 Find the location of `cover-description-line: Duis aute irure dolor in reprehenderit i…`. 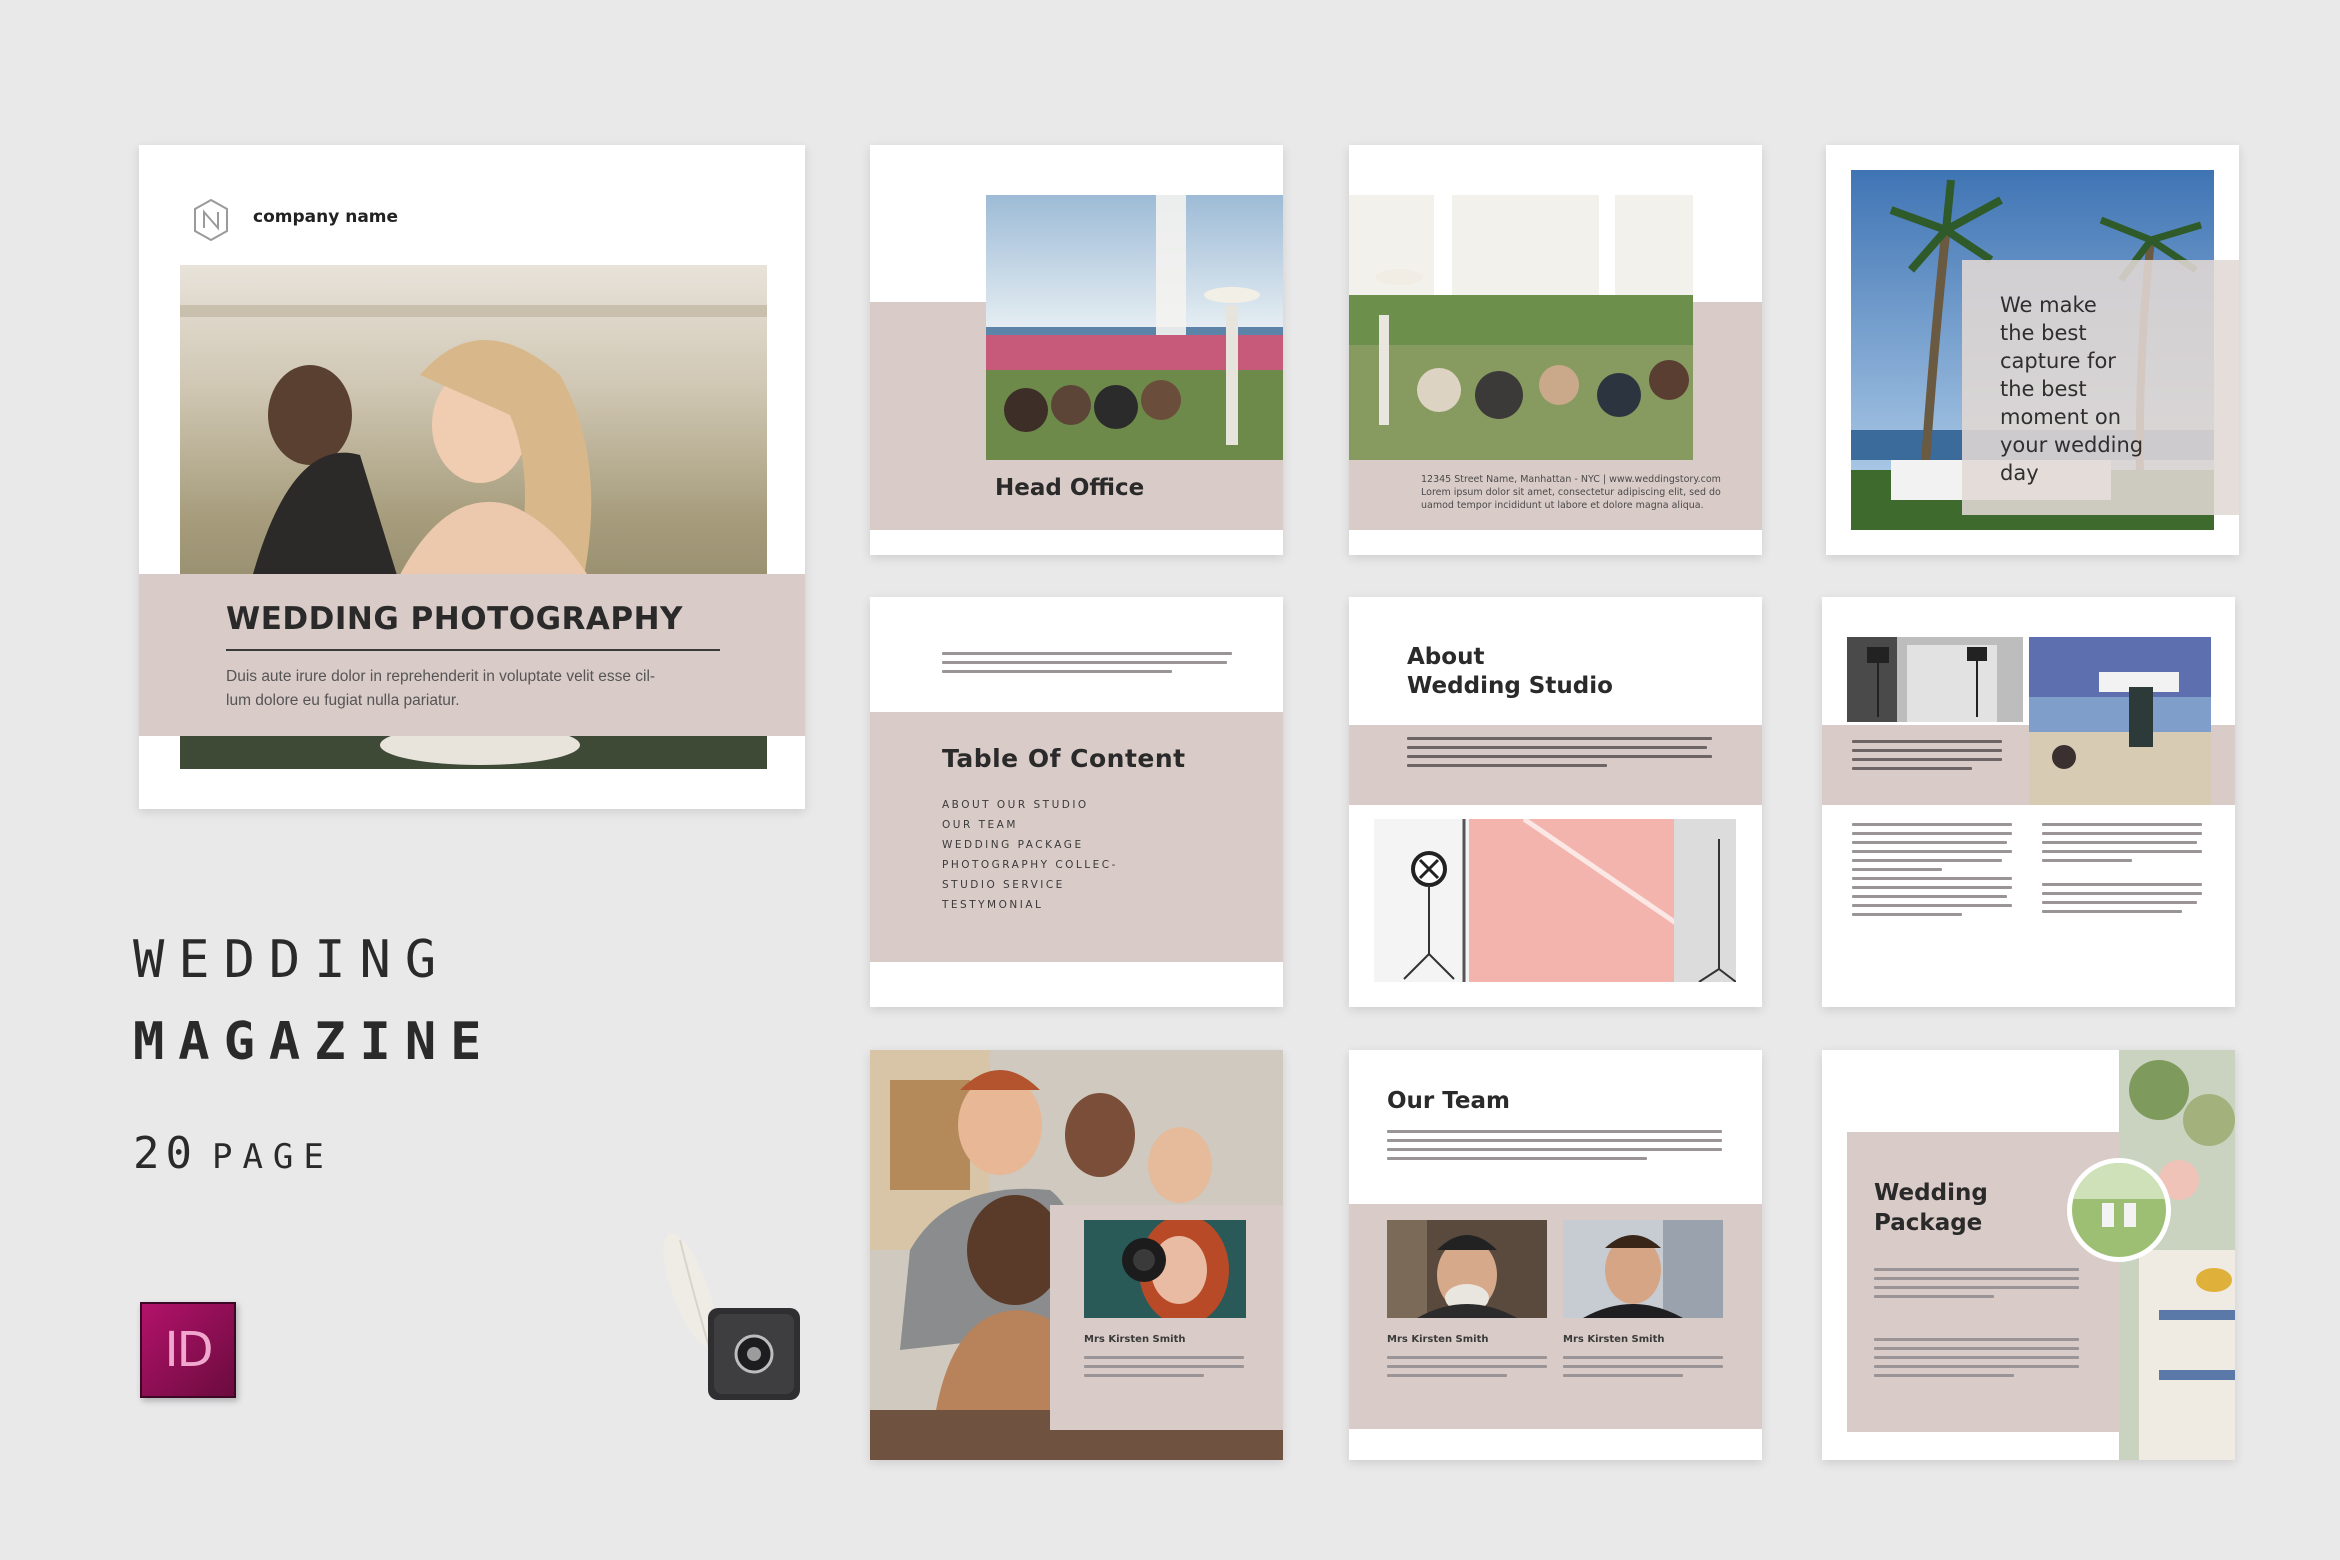

cover-description-line: Duis aute irure dolor in reprehenderit i… is located at coordinates (441, 676).